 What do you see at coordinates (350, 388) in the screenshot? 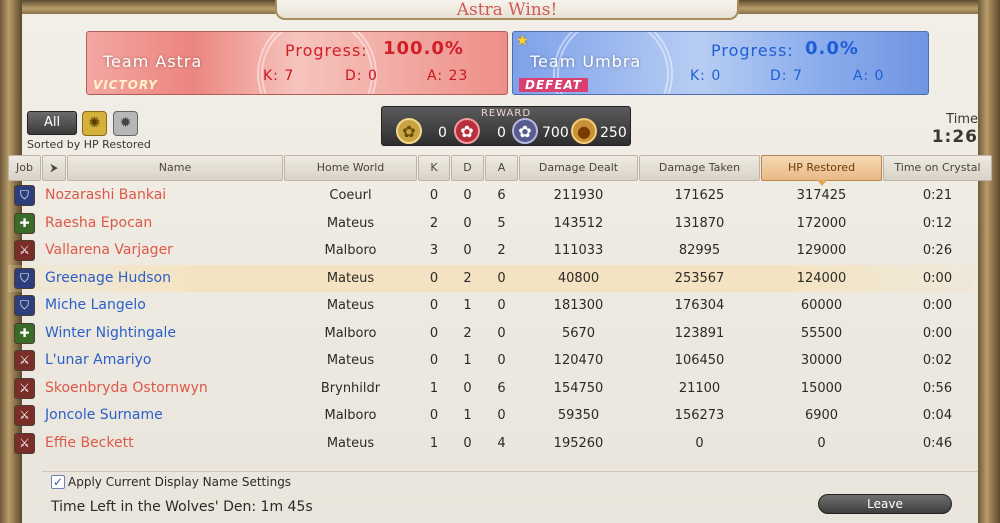
I see `cell-world: Brynhildr` at bounding box center [350, 388].